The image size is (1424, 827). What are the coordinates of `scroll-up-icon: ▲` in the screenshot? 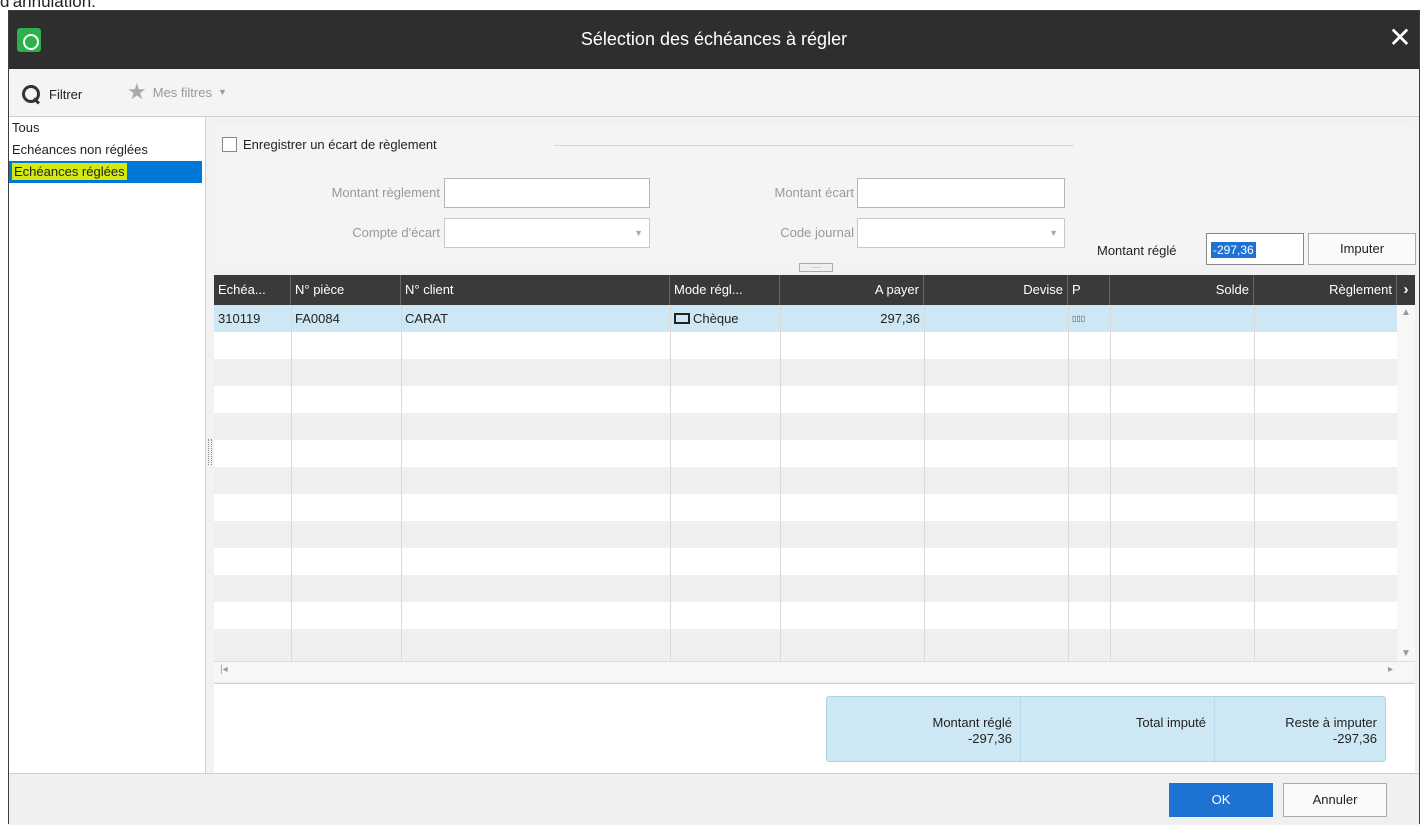 It's located at (1406, 312).